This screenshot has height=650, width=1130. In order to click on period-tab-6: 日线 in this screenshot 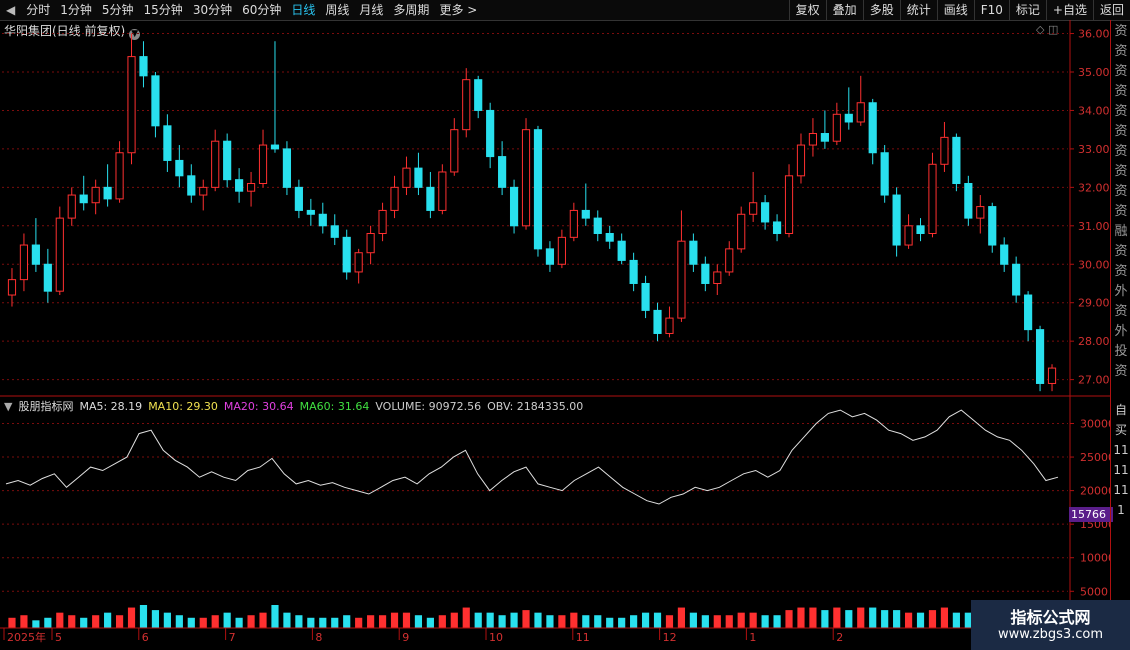, I will do `click(303, 10)`.